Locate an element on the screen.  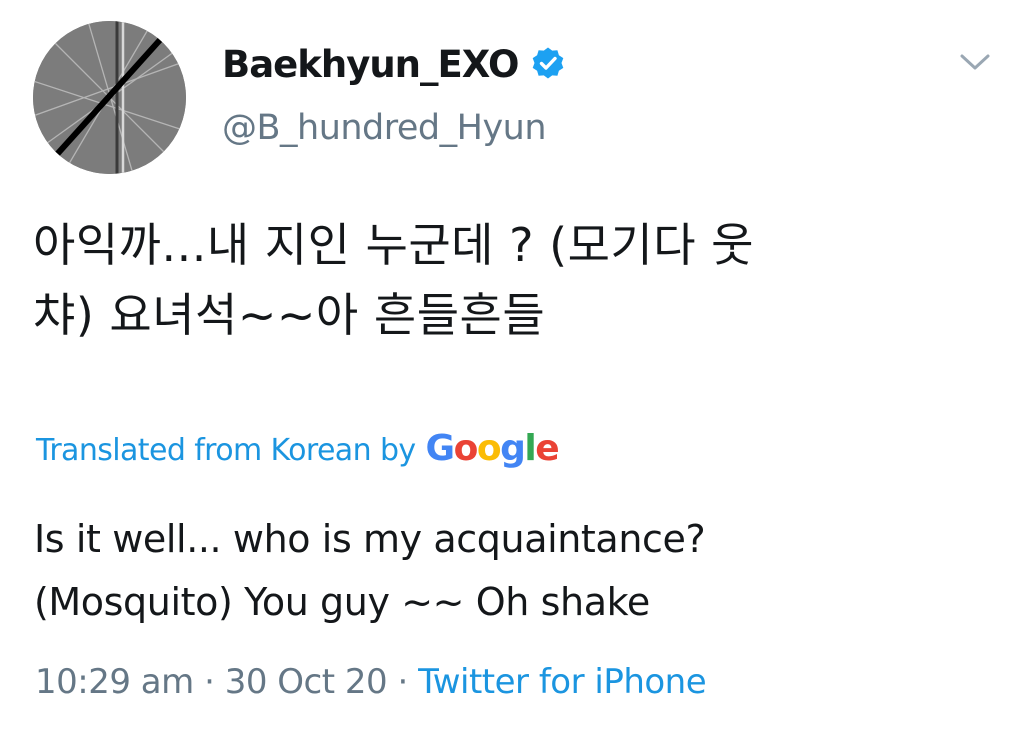
tweet-time: 10:29 am is located at coordinates (114, 682).